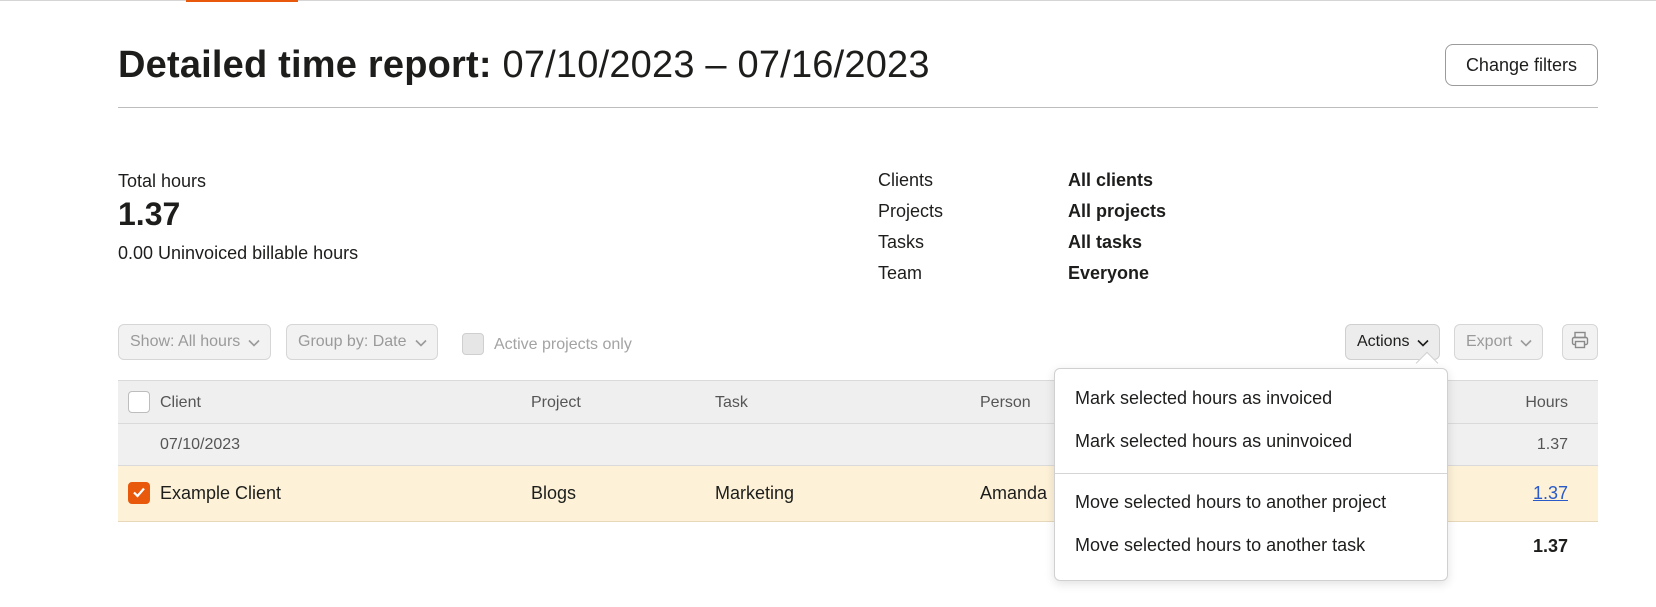 Image resolution: width=1656 pixels, height=607 pixels. What do you see at coordinates (305, 65) in the screenshot?
I see `page-title-prefix: Detailed time report:` at bounding box center [305, 65].